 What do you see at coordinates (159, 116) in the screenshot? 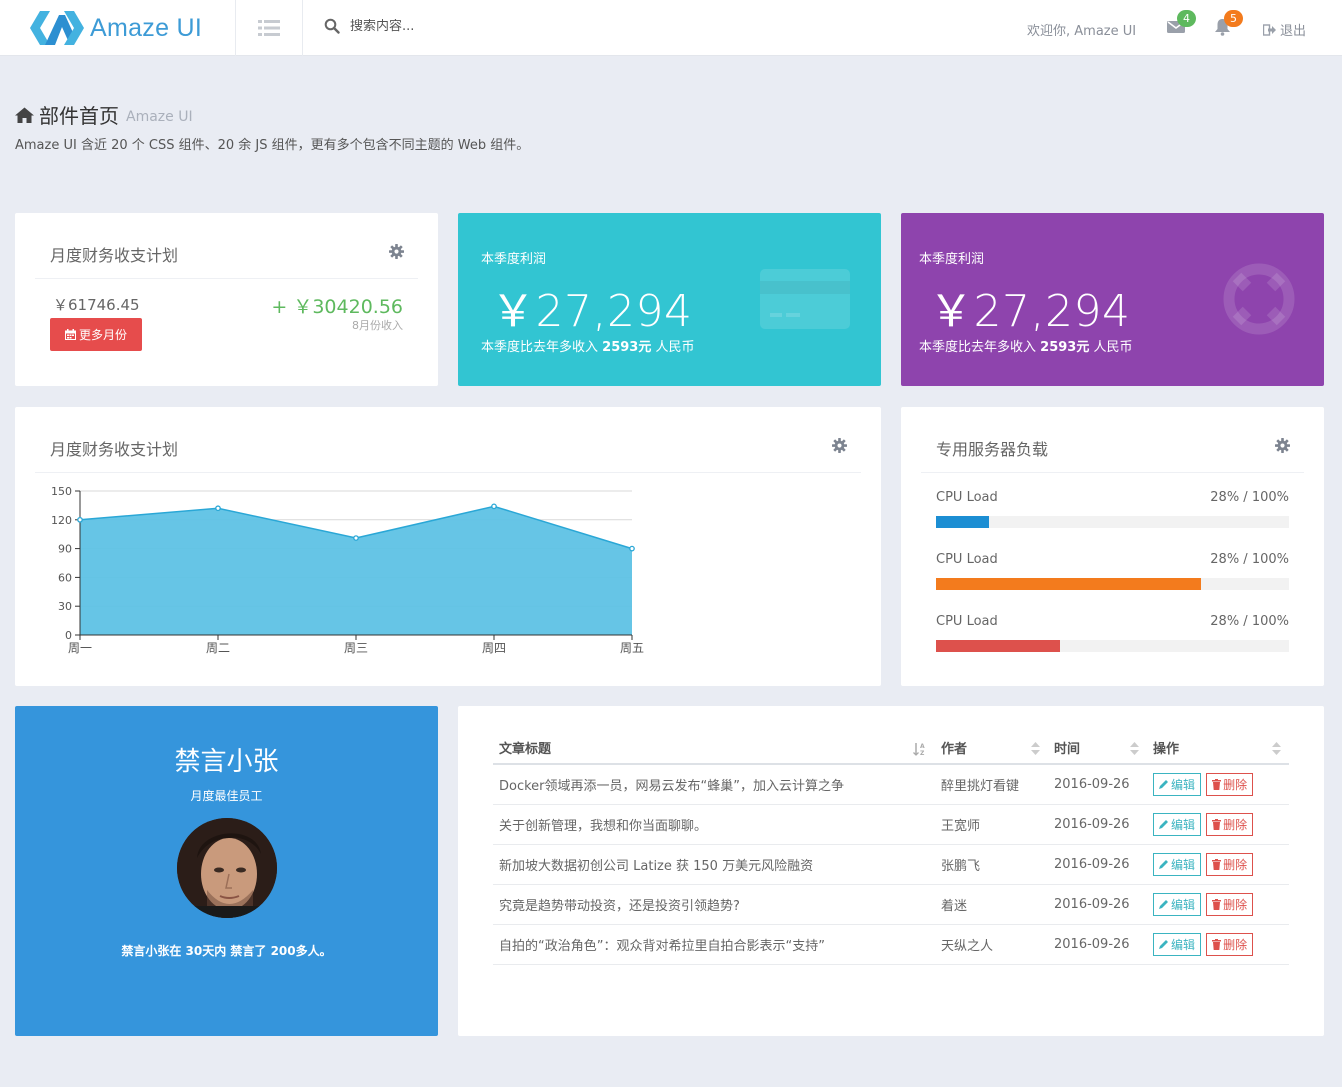
I see `page-subtitle: Amaze UI` at bounding box center [159, 116].